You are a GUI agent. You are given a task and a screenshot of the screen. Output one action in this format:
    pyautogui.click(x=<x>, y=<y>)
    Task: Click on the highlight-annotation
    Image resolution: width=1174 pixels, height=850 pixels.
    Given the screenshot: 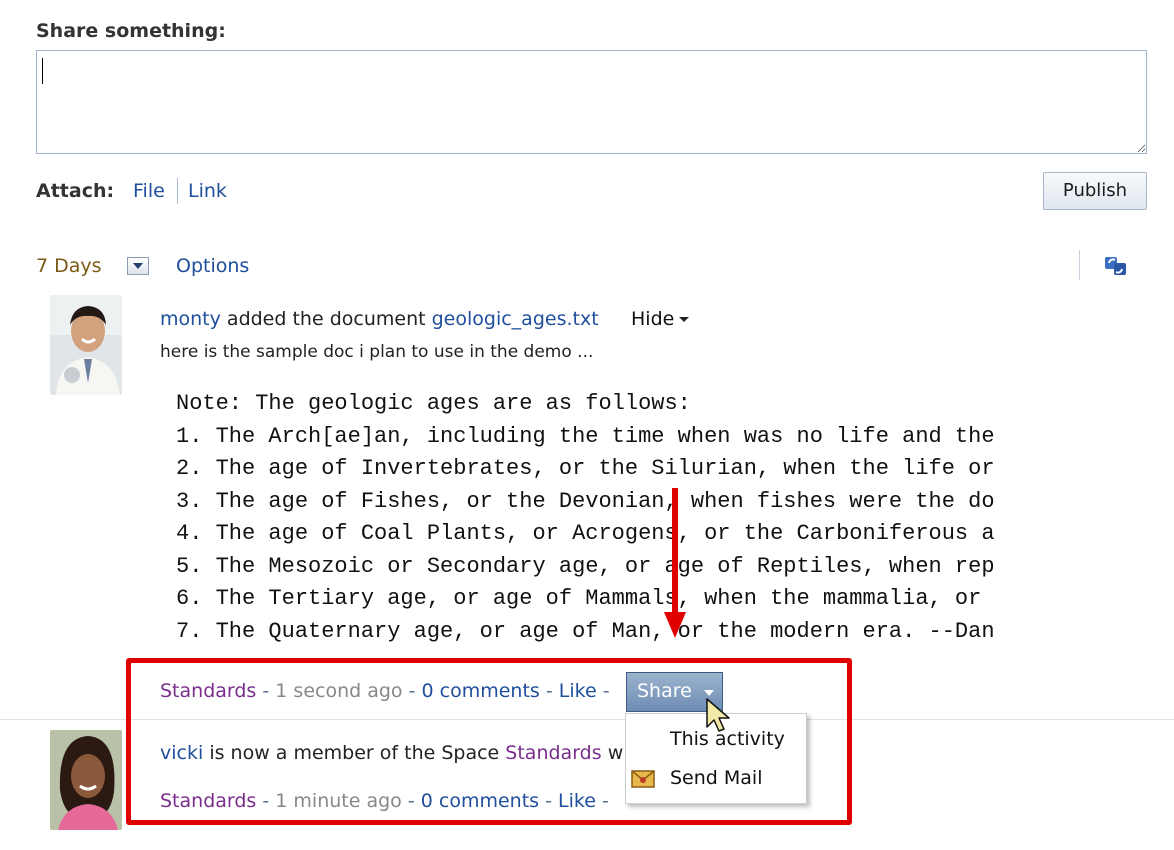 What is the action you would take?
    pyautogui.click(x=489, y=741)
    